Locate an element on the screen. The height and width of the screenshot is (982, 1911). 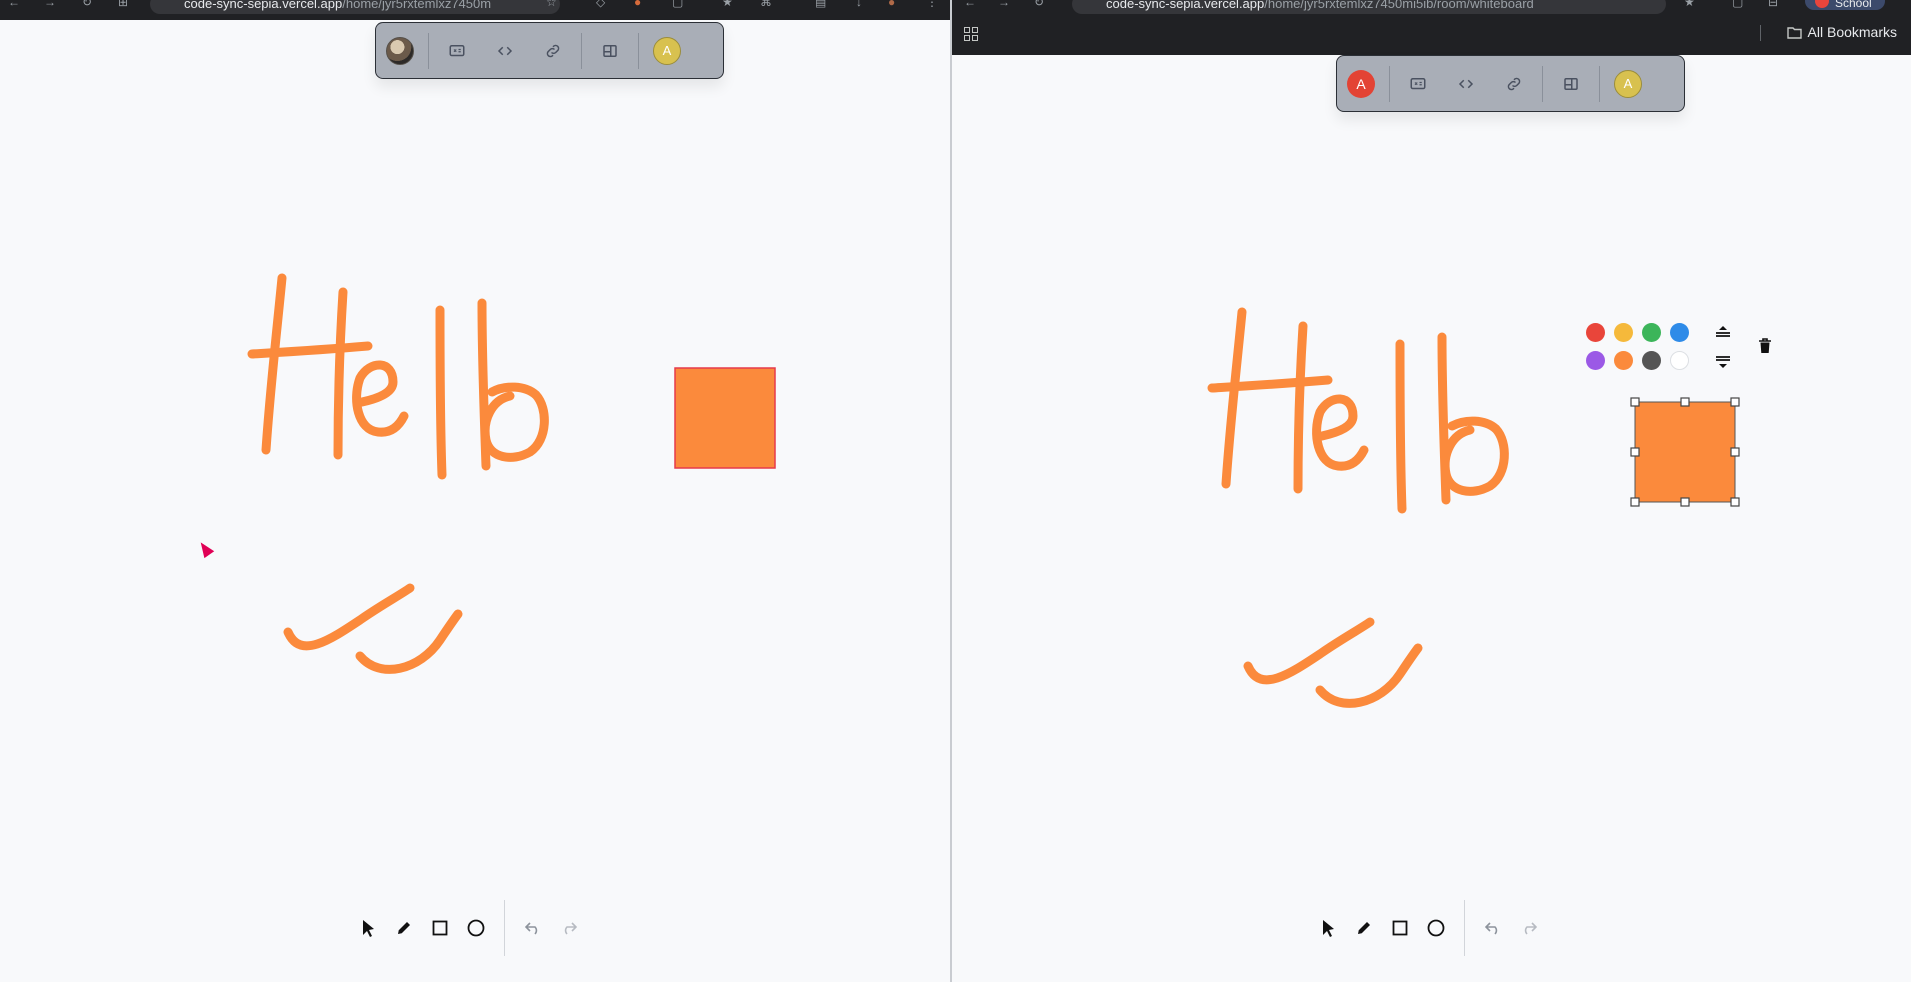
resize-handle-nw is located at coordinates (1635, 402).